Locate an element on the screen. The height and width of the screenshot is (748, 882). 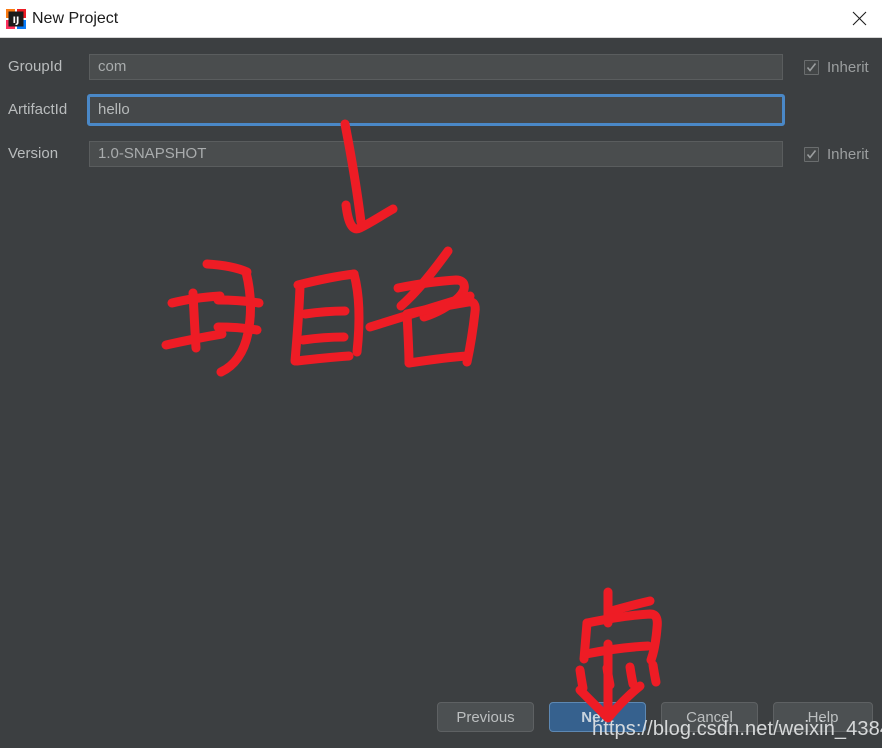
groupid-input: com is located at coordinates (436, 67).